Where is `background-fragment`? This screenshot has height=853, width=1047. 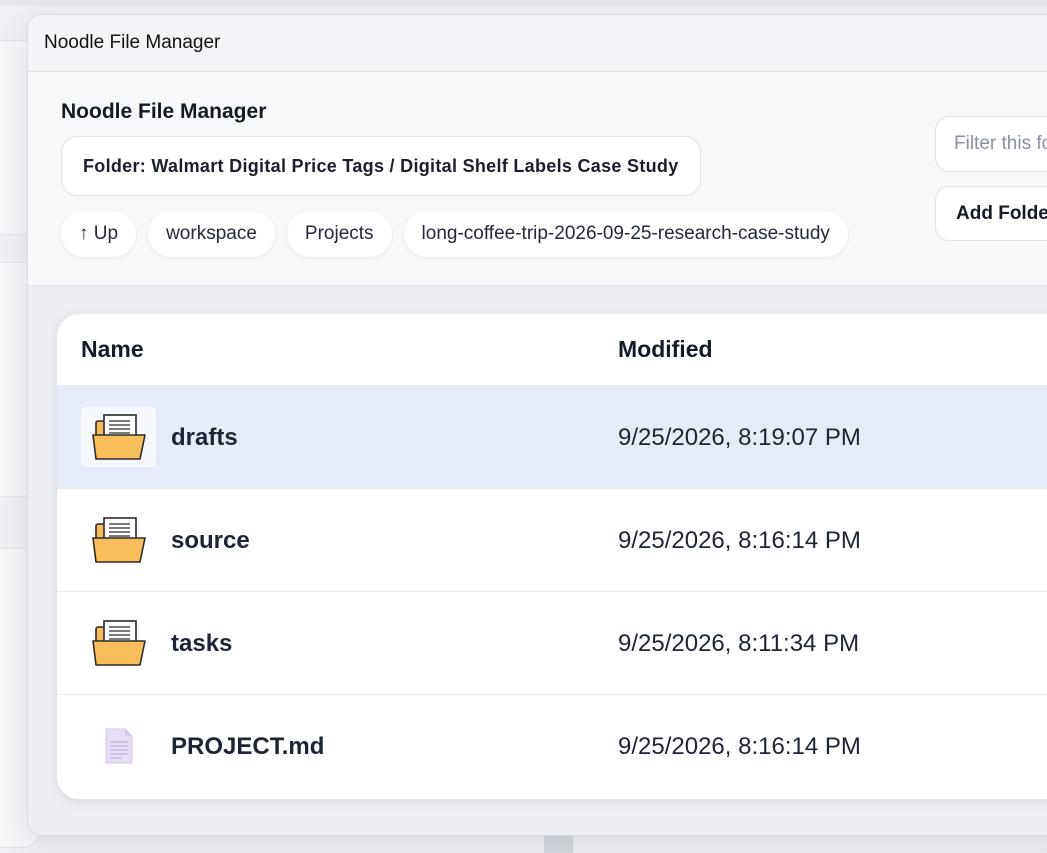
background-fragment is located at coordinates (558, 844).